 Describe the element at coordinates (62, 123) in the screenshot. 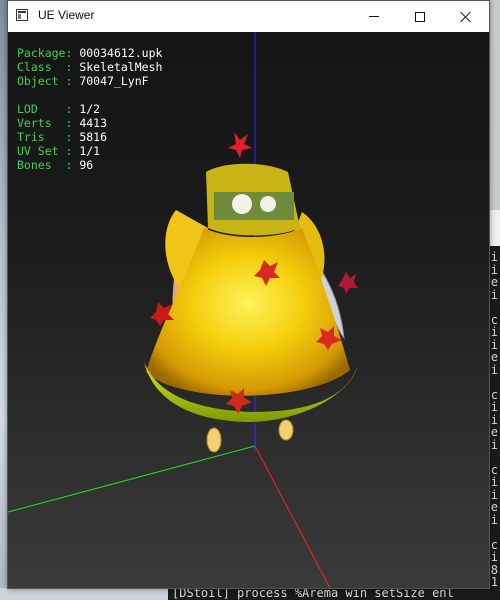

I see `info-verts: Verts : 4413` at that location.